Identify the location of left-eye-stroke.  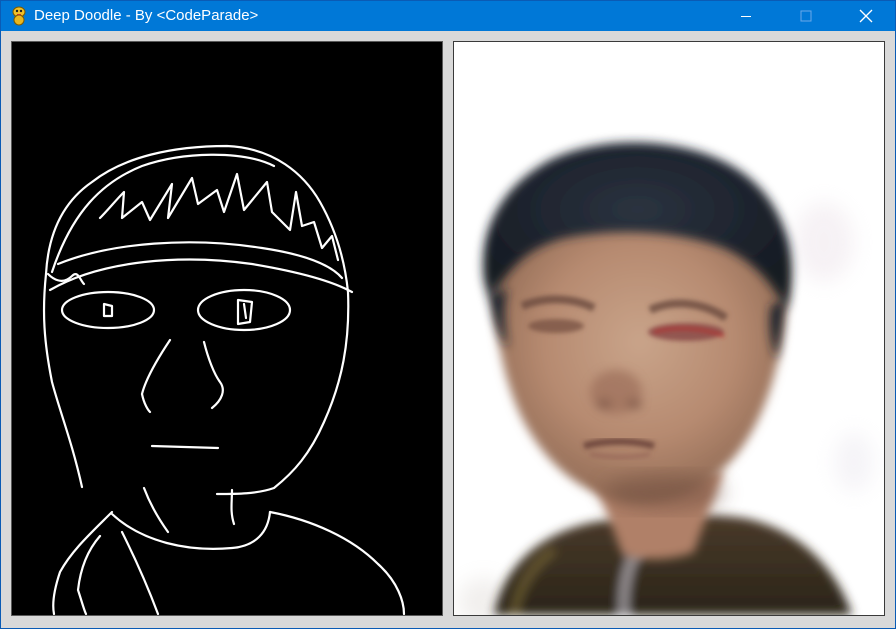
(108, 310).